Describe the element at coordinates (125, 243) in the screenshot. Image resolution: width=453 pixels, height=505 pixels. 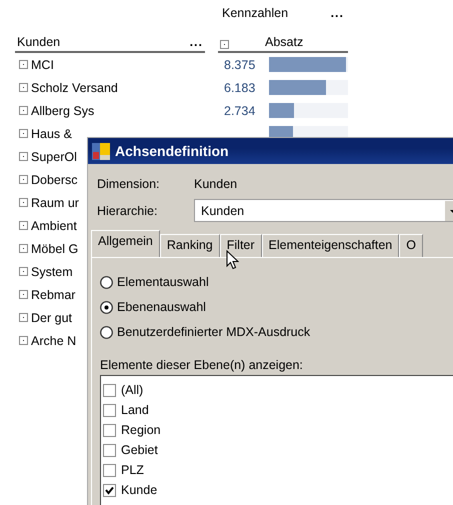
I see `tab: Allgemein` at that location.